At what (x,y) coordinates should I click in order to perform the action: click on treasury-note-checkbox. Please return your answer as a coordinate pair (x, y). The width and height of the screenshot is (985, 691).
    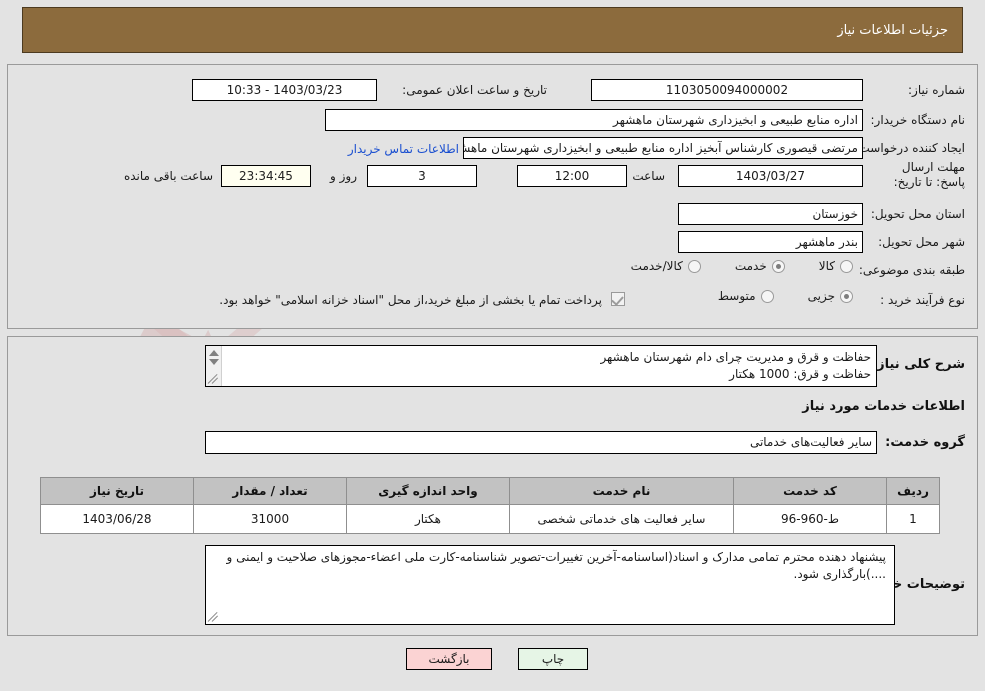
    Looking at the image, I should click on (618, 299).